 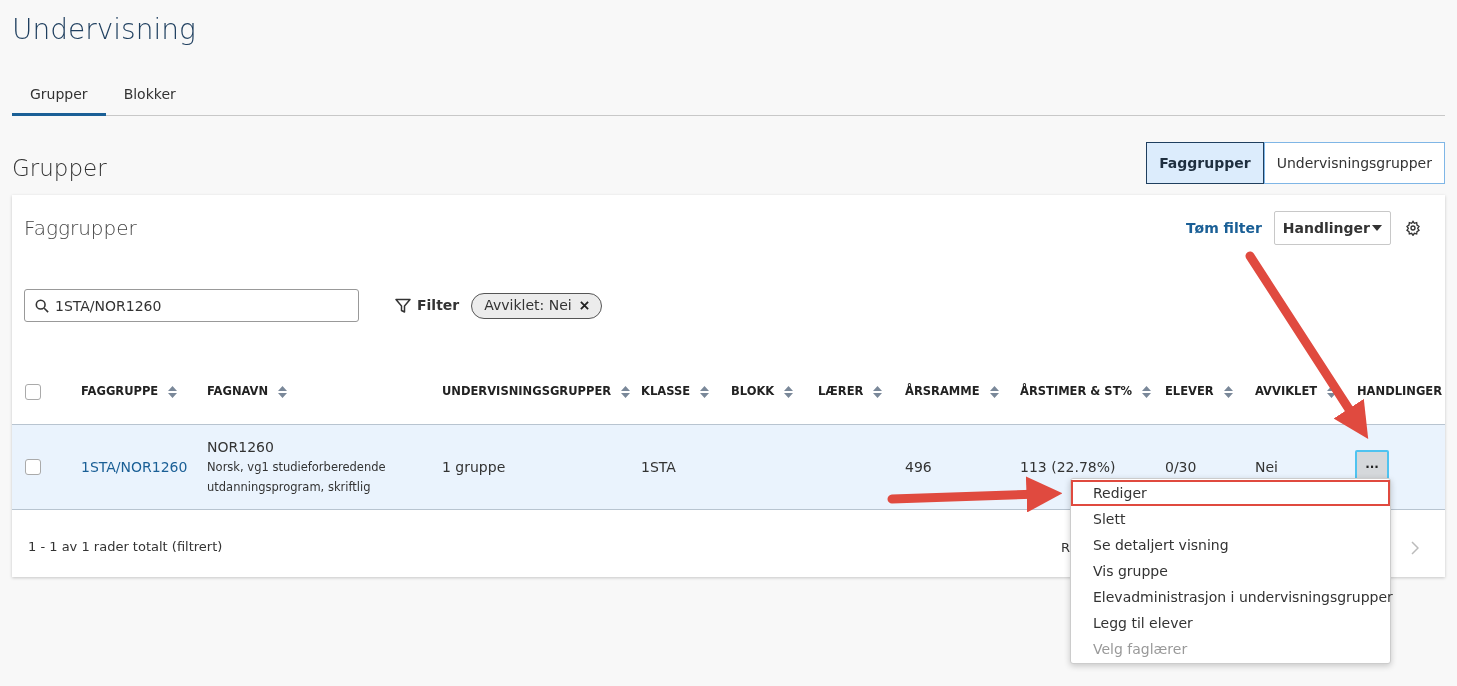 What do you see at coordinates (1066, 548) in the screenshot?
I see `rows-label: R` at bounding box center [1066, 548].